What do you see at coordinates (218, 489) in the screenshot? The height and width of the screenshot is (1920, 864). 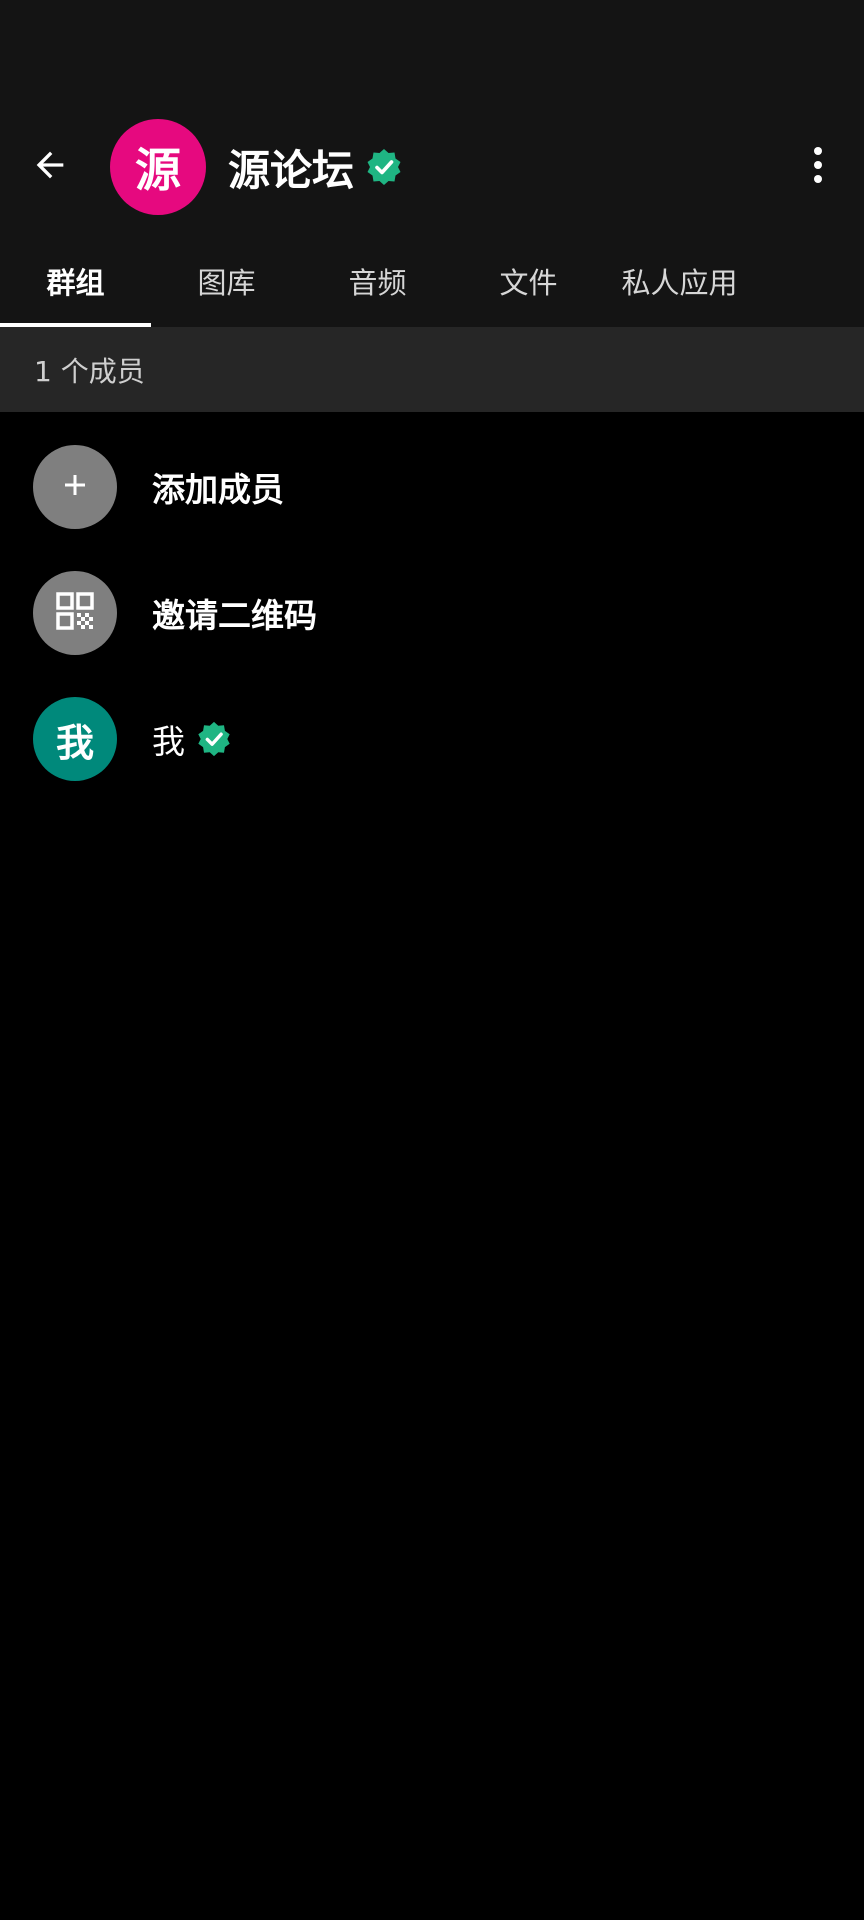 I see `add-member-label: 添加成员` at bounding box center [218, 489].